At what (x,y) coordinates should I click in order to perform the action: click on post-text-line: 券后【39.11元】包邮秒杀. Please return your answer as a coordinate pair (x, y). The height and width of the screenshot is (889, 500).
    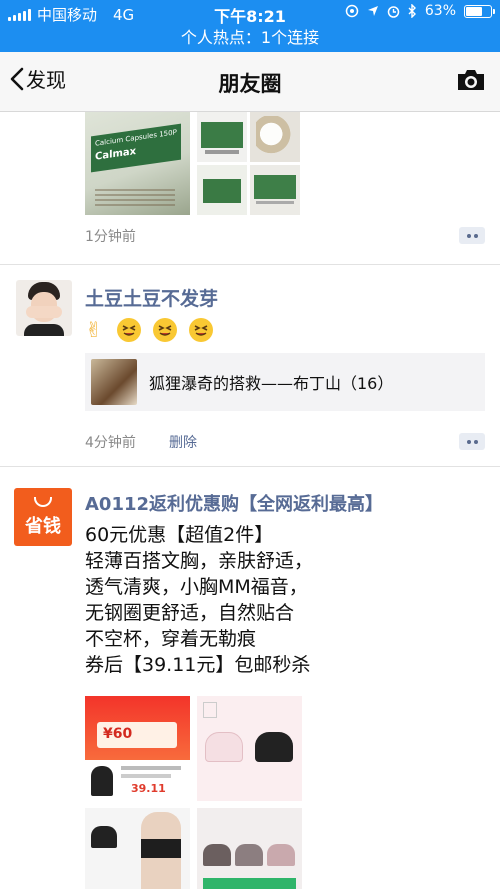
    Looking at the image, I should click on (198, 665).